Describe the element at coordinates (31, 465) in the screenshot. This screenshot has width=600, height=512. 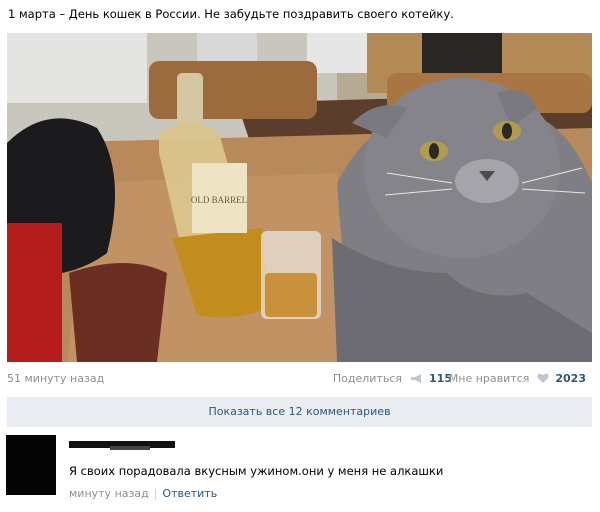
I see `avatar` at that location.